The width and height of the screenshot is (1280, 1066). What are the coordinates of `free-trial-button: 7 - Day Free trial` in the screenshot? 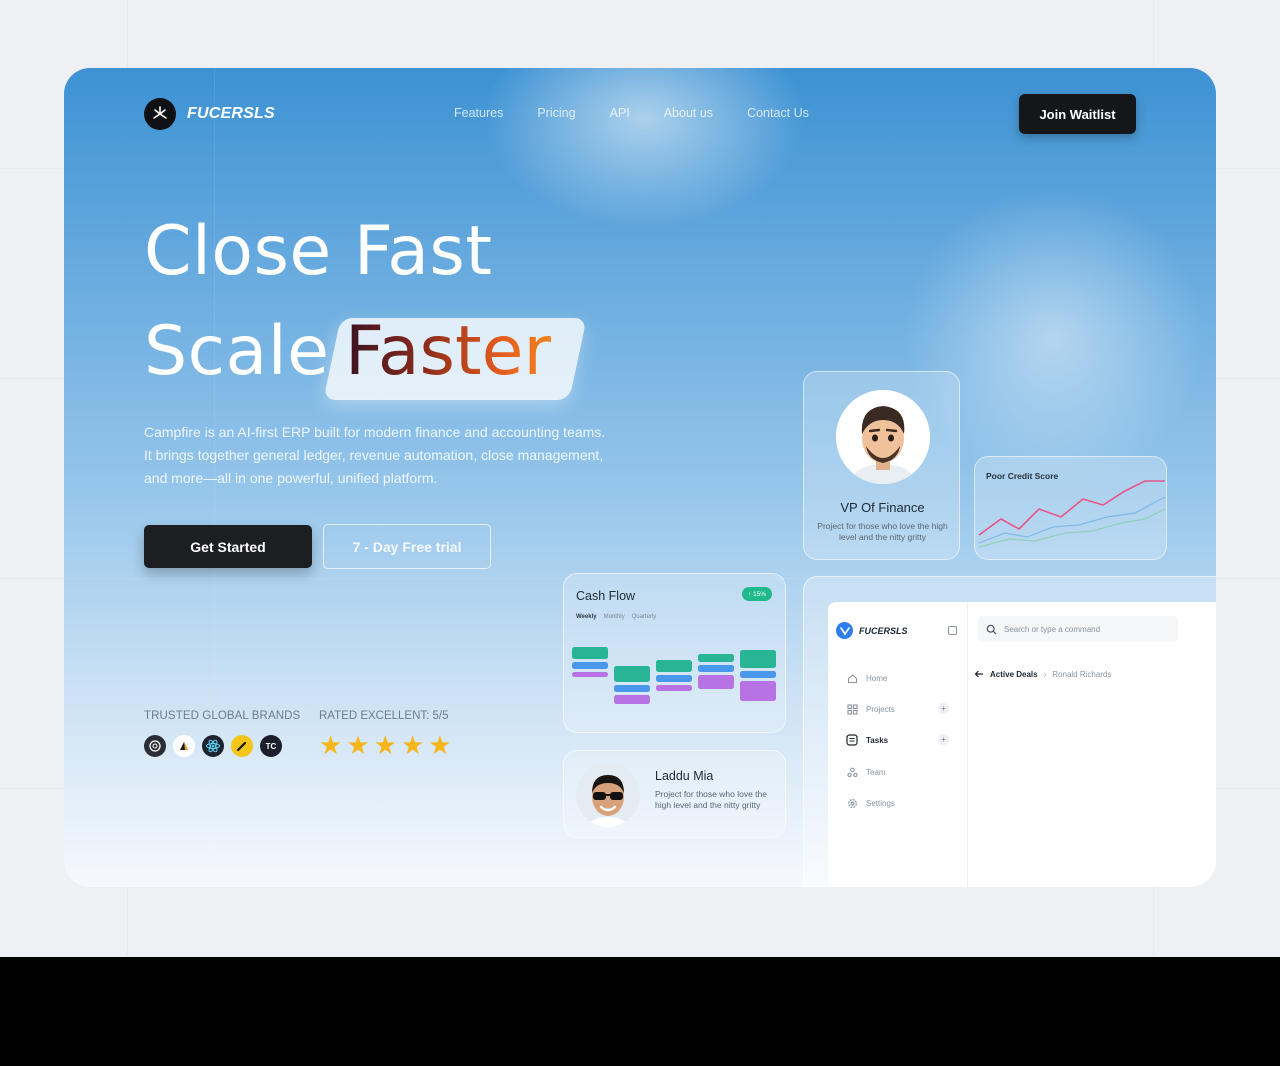 It's located at (407, 546).